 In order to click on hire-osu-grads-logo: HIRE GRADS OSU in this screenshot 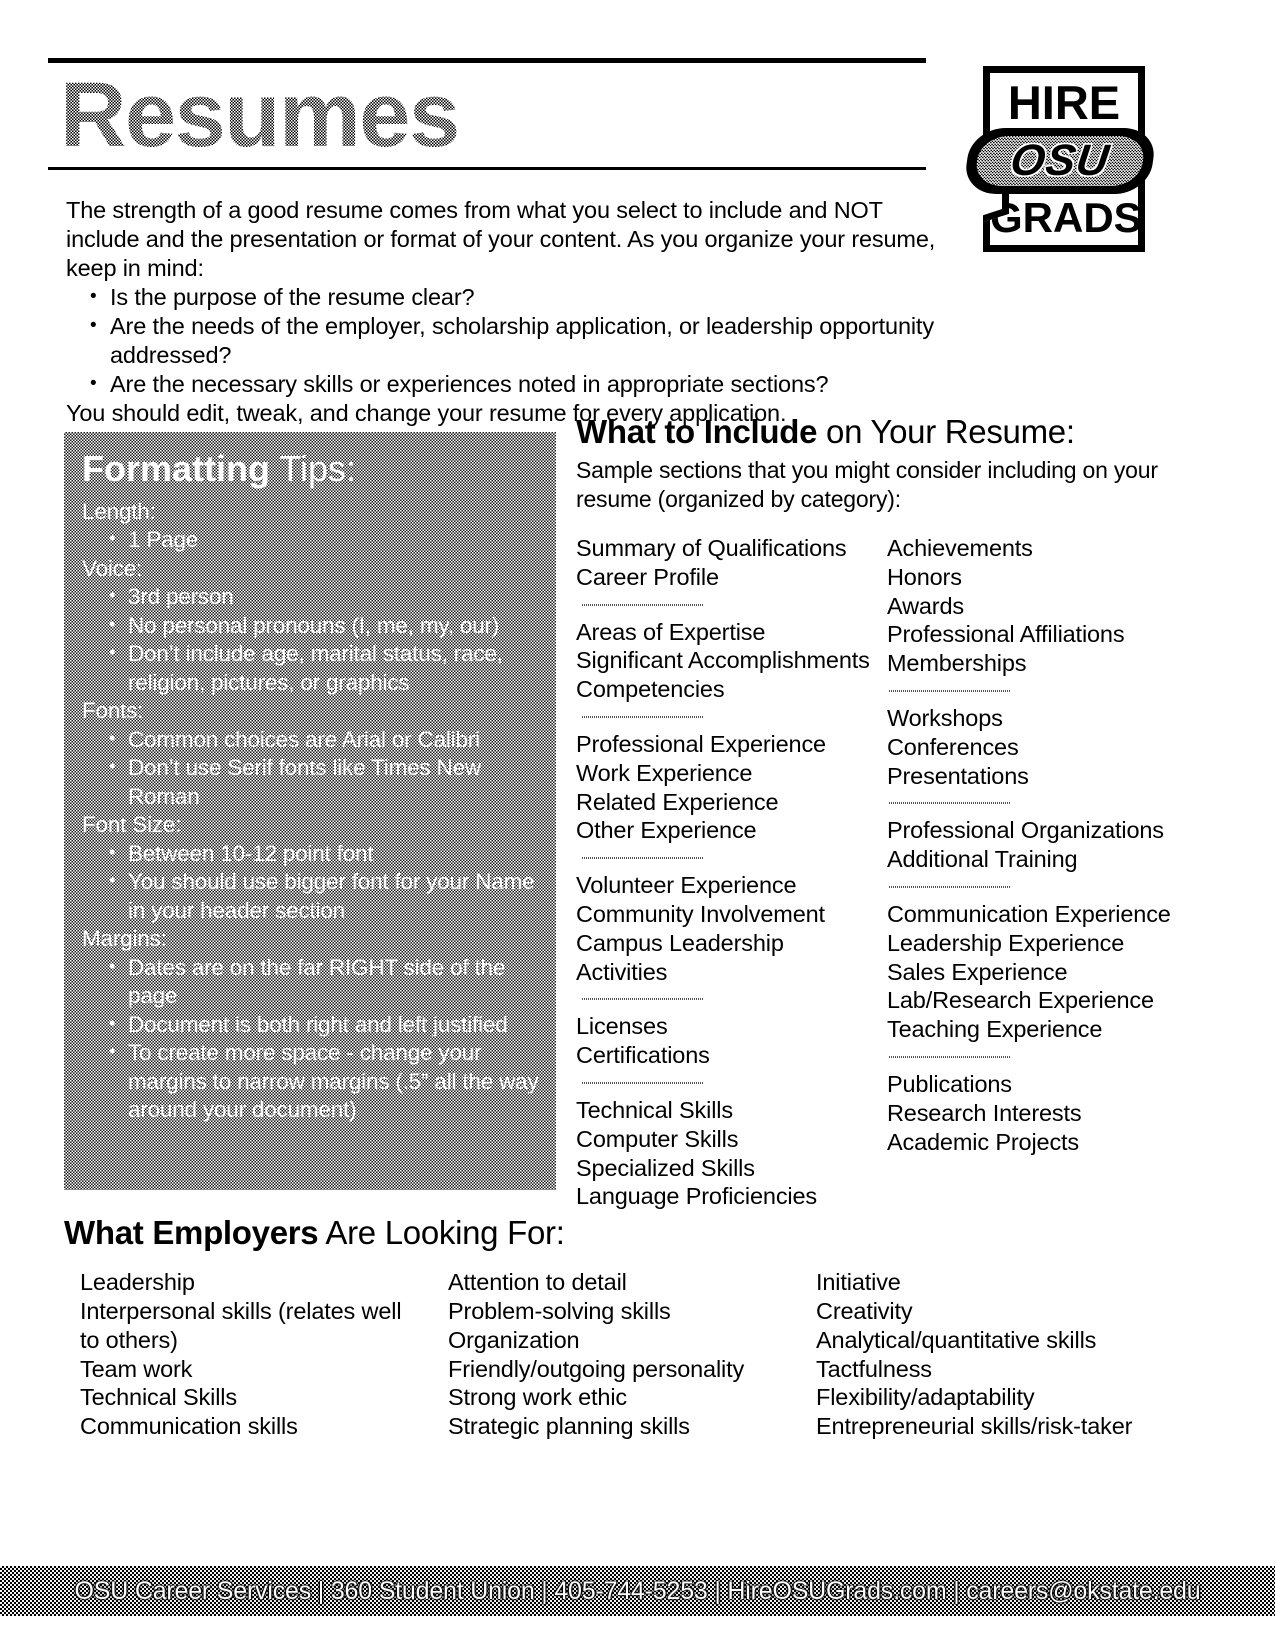, I will do `click(1060, 160)`.